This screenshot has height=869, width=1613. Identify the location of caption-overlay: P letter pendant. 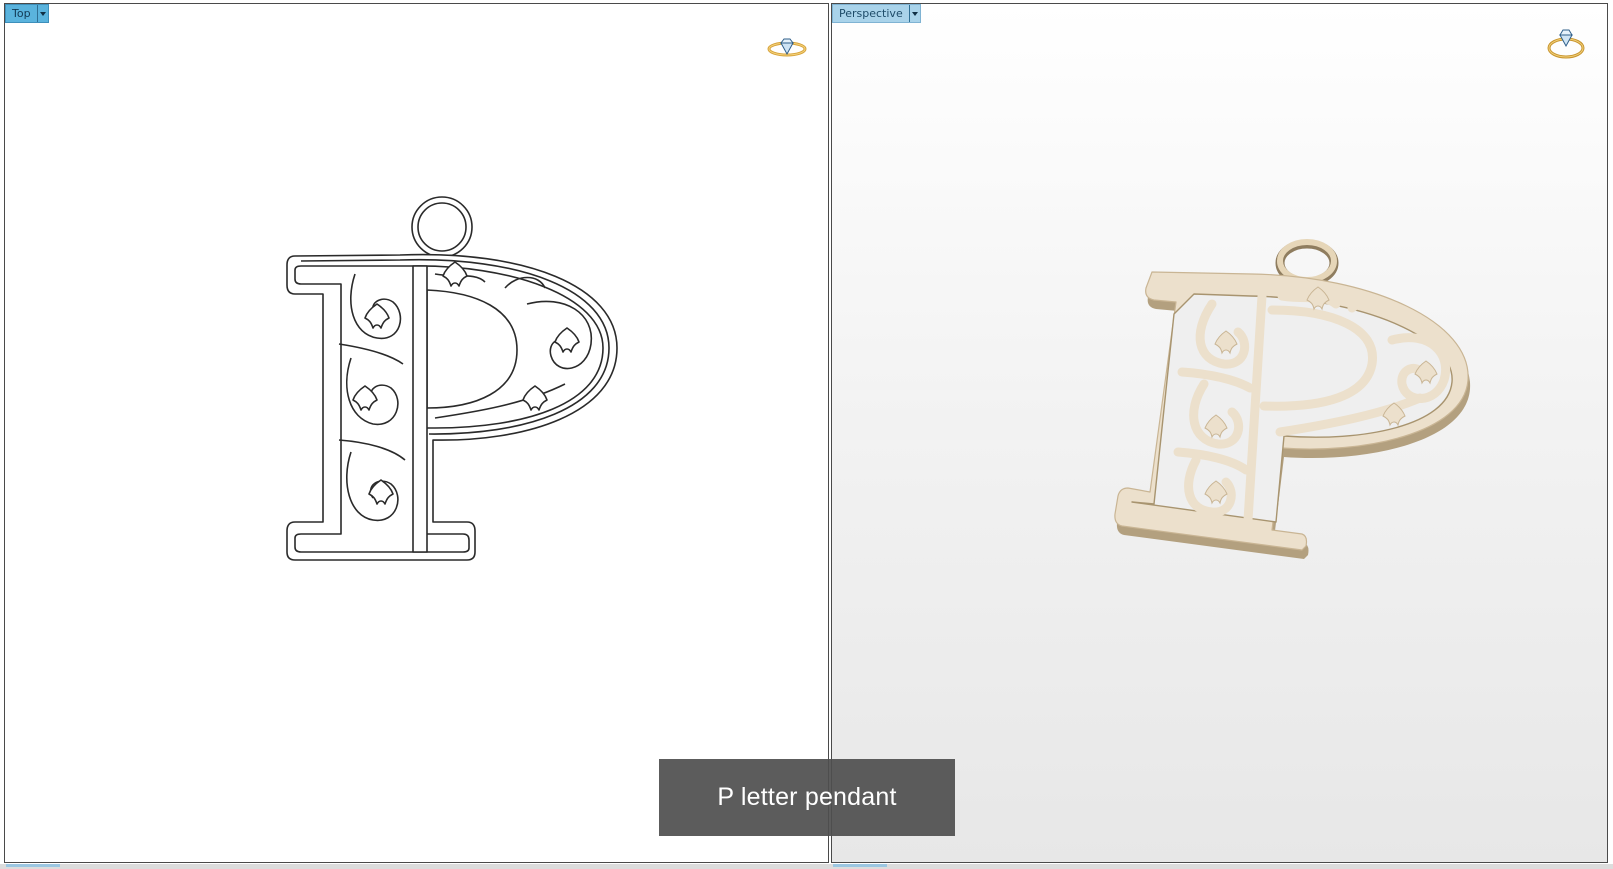
(807, 797).